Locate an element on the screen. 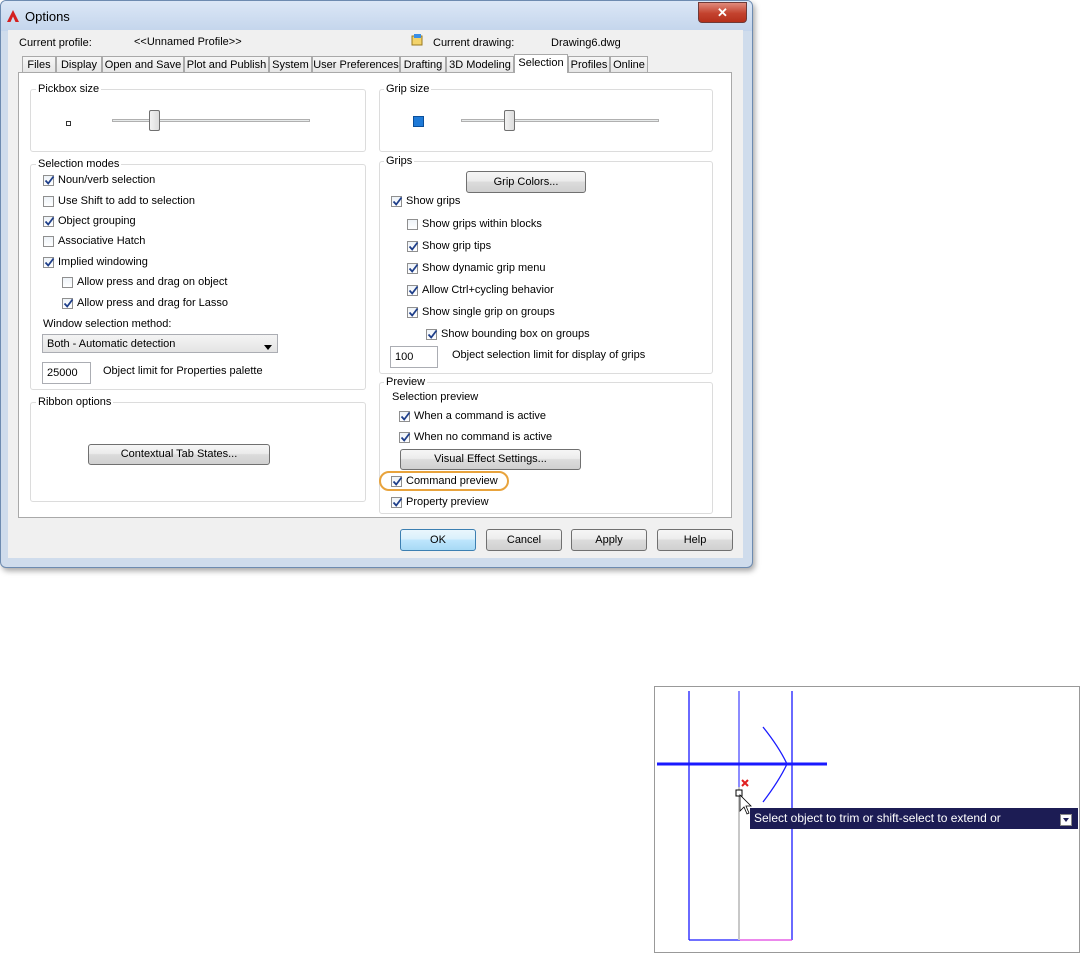 Image resolution: width=1080 pixels, height=953 pixels. single-grip-checkbox is located at coordinates (413, 312).